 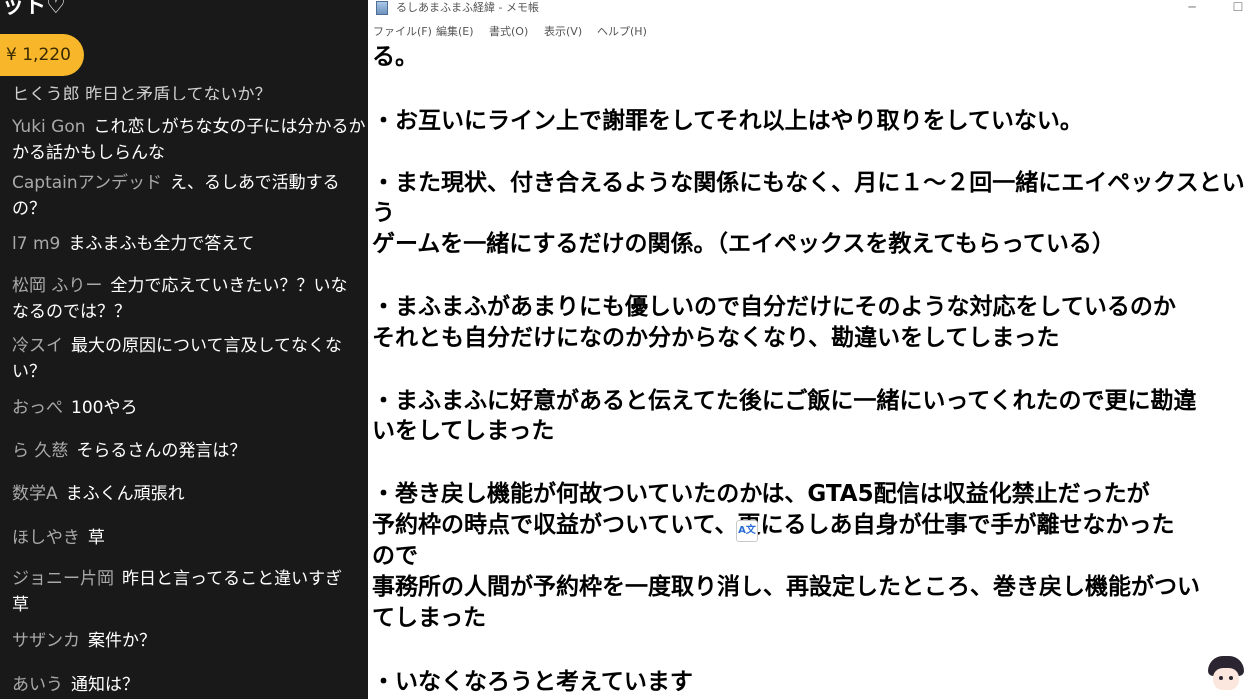 What do you see at coordinates (784, 401) in the screenshot?
I see `editor-line: ・まふまふに好意があると伝えてた後にご飯に一緒にいってくれたので更に勘違` at bounding box center [784, 401].